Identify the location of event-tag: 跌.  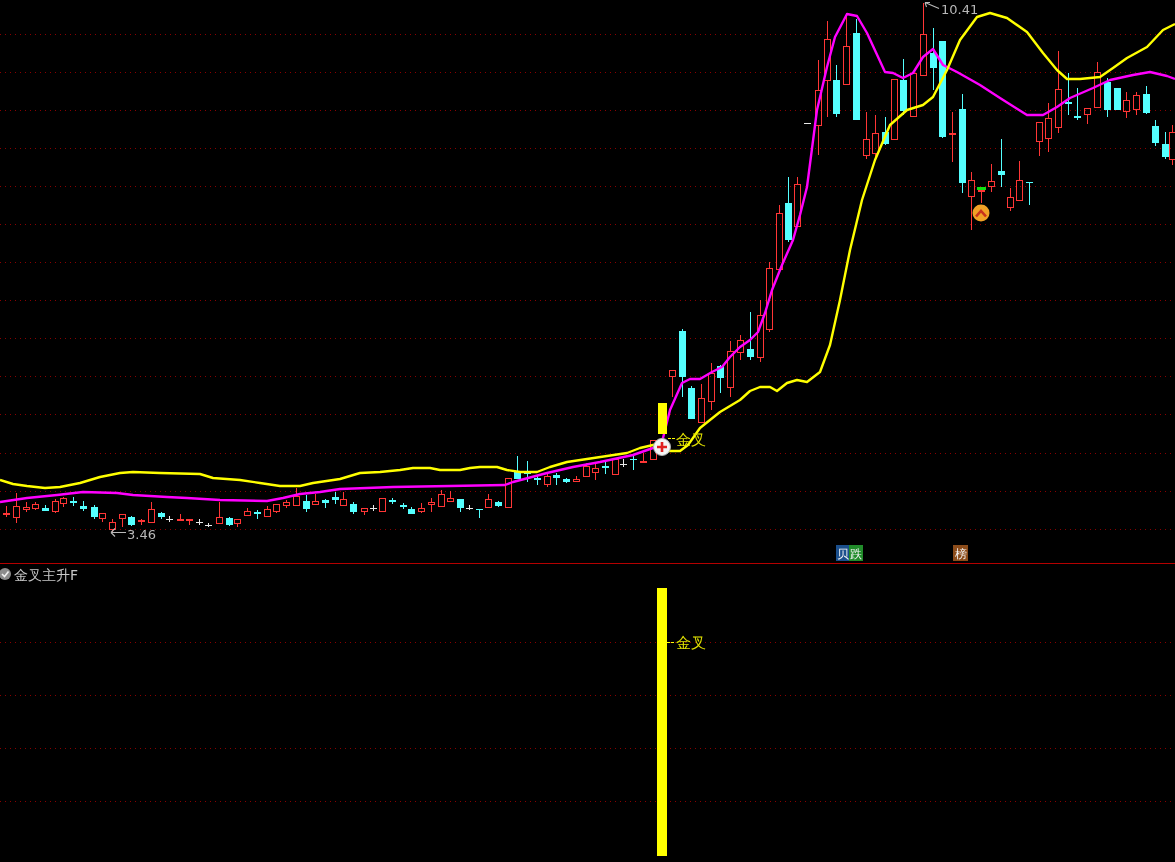
(856, 553).